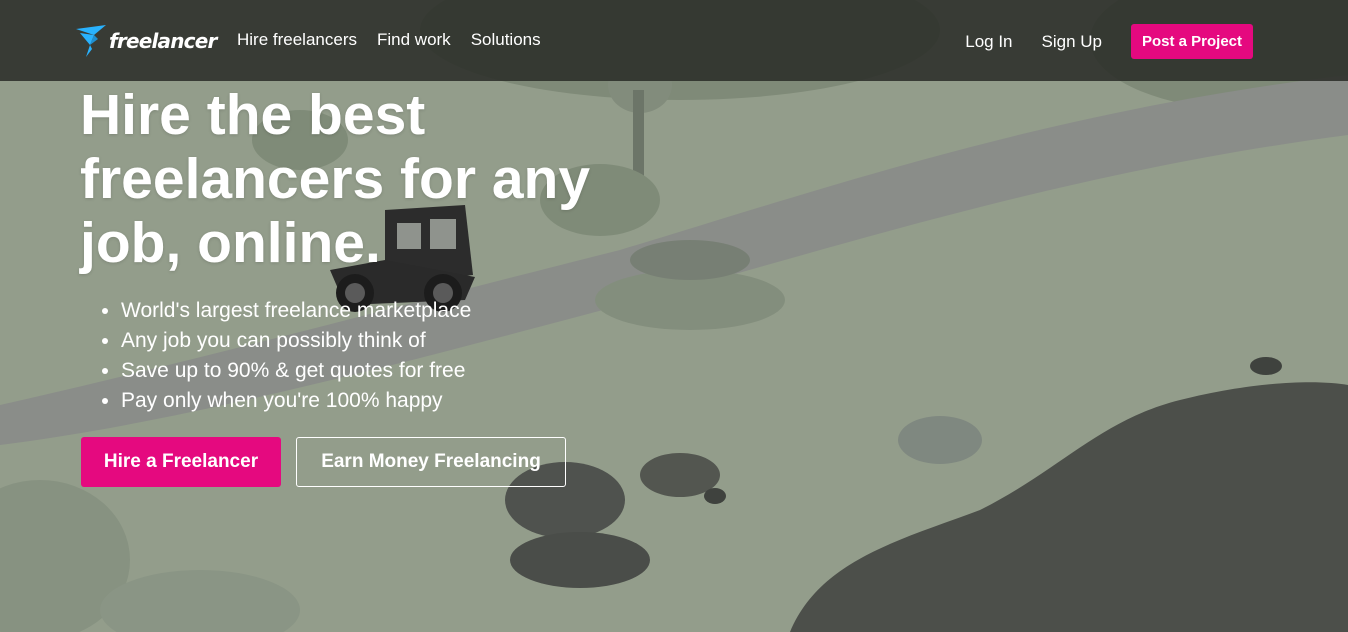  I want to click on primary-nav: Hire freelancers Find work Solutions, so click(389, 40).